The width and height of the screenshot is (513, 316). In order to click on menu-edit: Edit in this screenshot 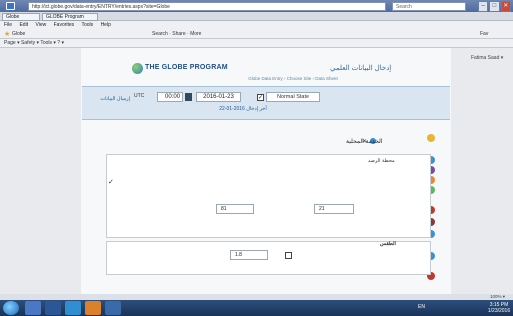, I will do `click(23, 25)`.